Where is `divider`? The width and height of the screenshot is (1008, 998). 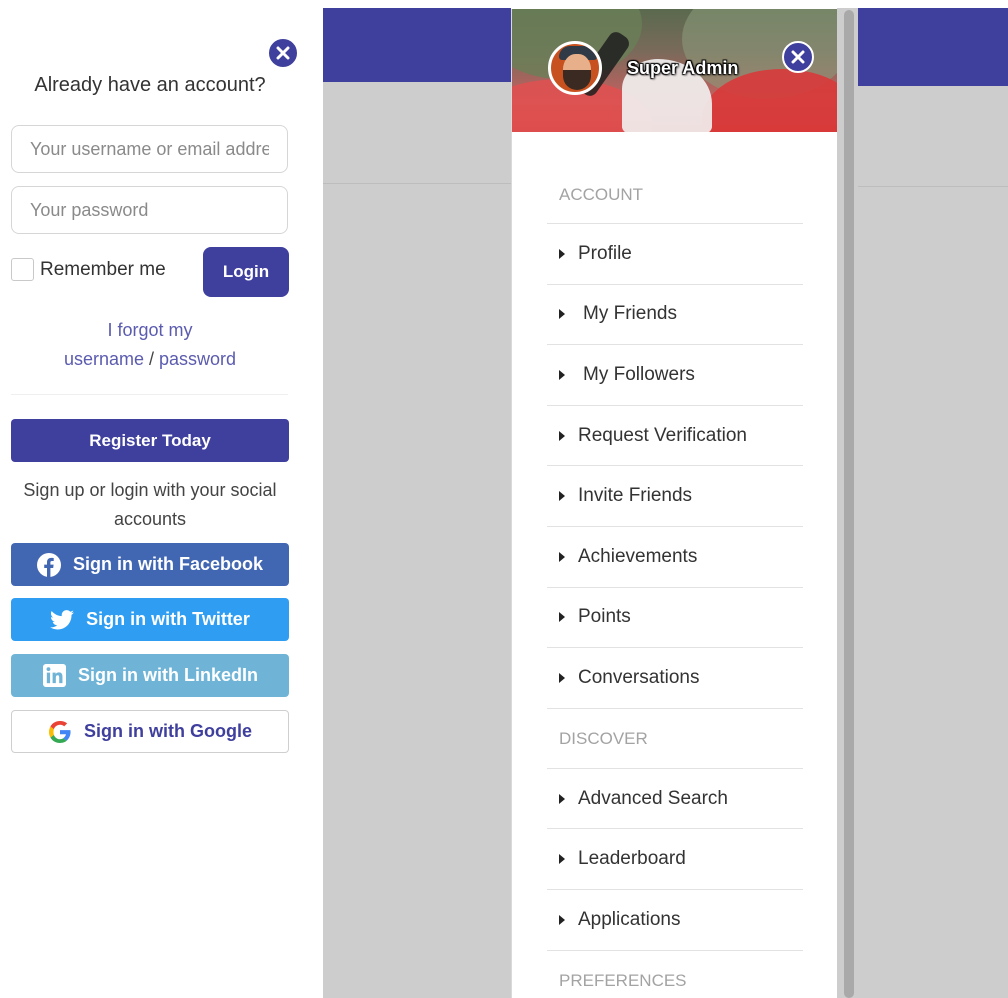
divider is located at coordinates (149, 394).